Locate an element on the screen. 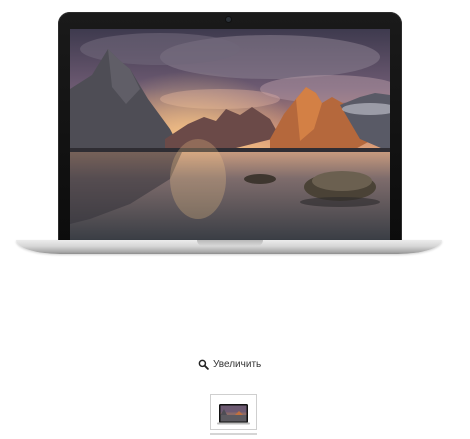 This screenshot has width=470, height=439. thumbnail-image is located at coordinates (233, 414).